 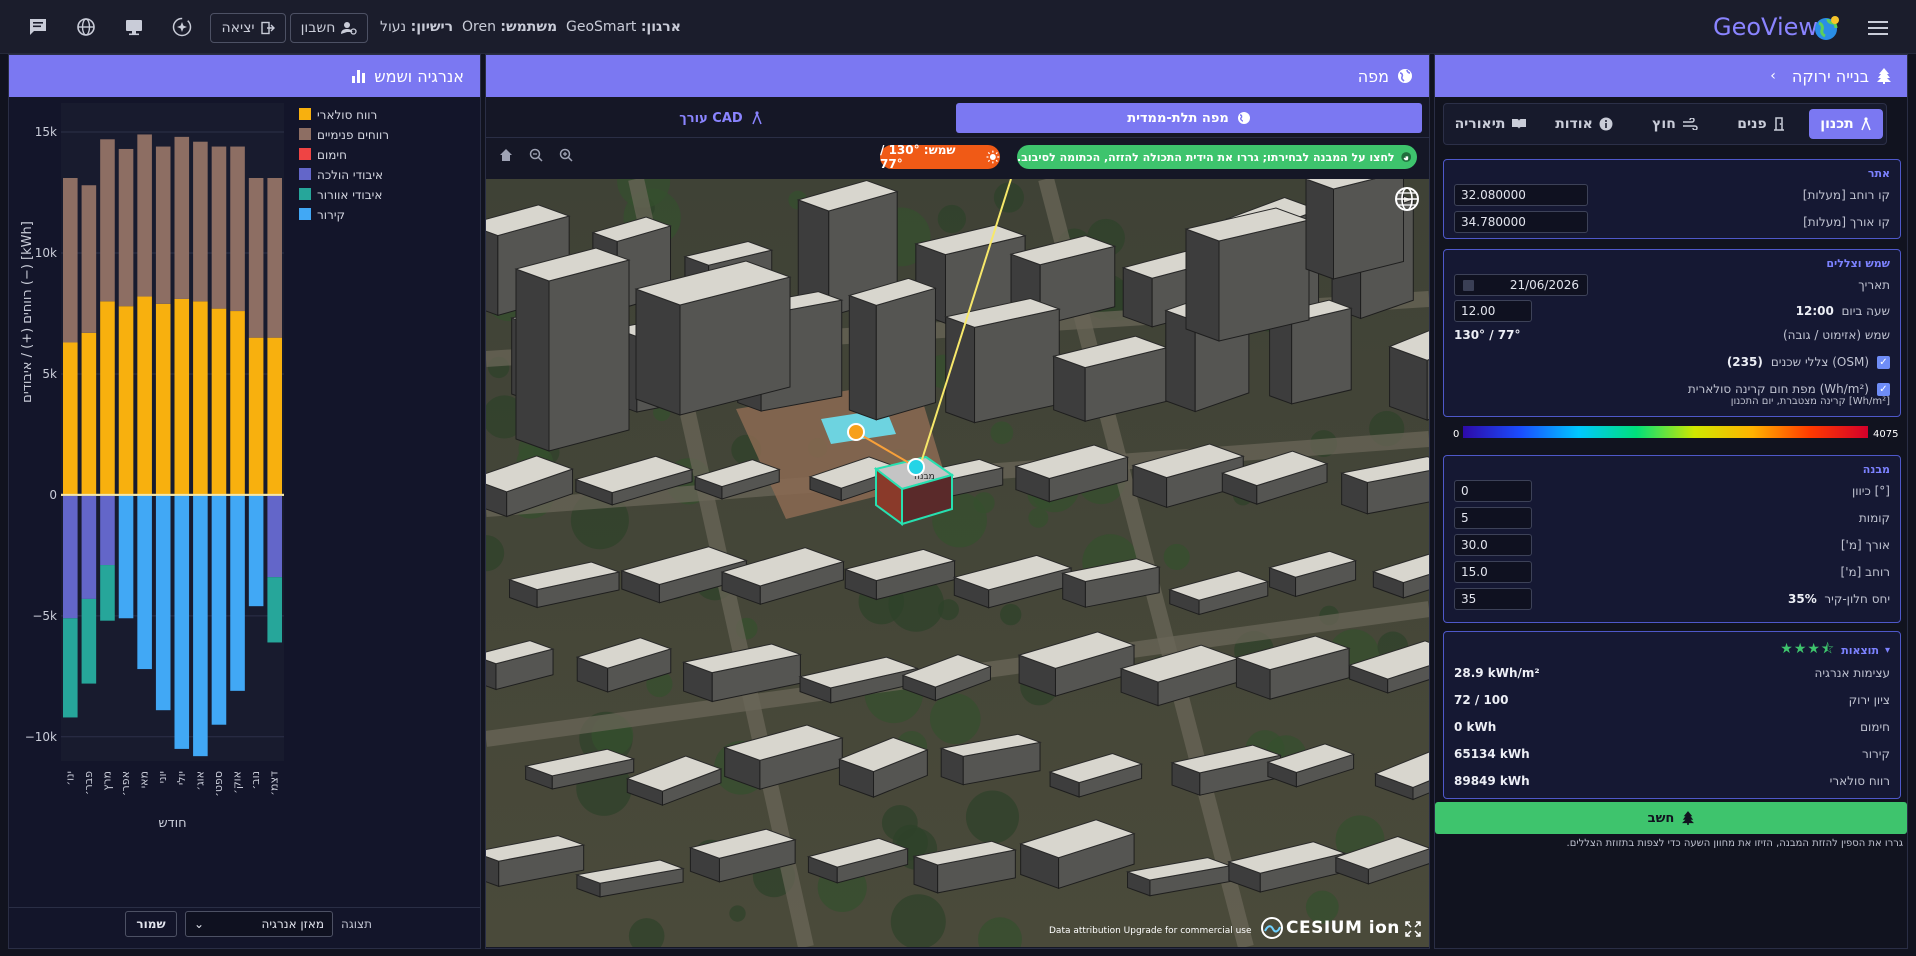 What do you see at coordinates (151, 924) in the screenshot?
I see `save-button: שמור` at bounding box center [151, 924].